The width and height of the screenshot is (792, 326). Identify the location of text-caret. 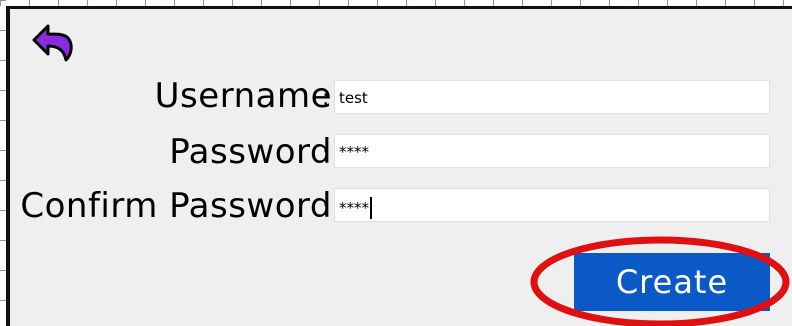
(371, 208).